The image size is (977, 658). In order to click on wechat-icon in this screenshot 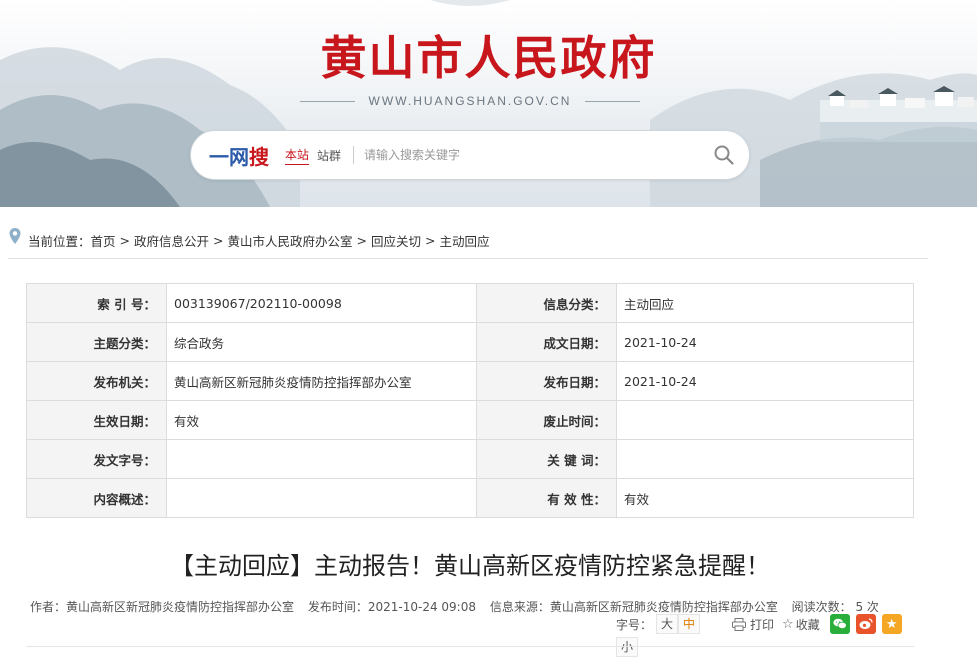, I will do `click(840, 624)`.